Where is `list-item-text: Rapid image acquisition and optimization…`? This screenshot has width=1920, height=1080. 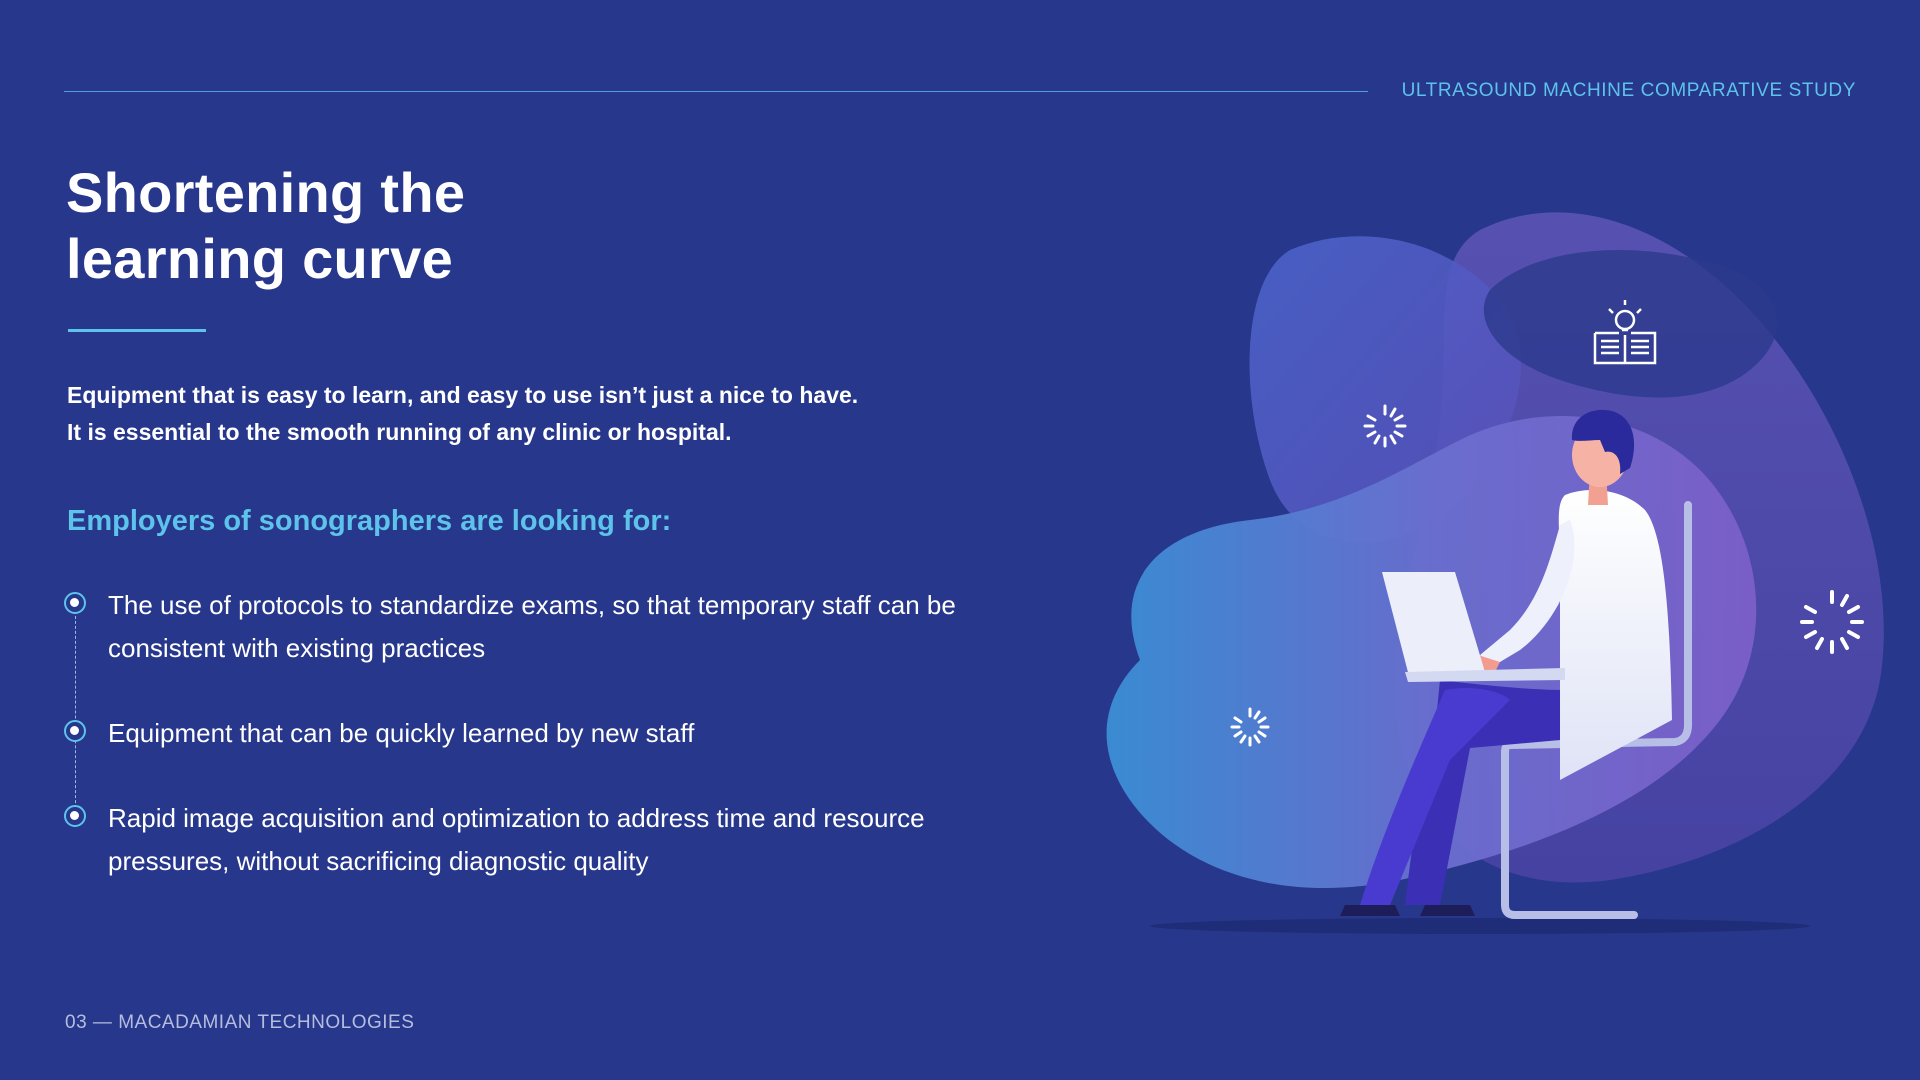 list-item-text: Rapid image acquisition and optimization… is located at coordinates (516, 839).